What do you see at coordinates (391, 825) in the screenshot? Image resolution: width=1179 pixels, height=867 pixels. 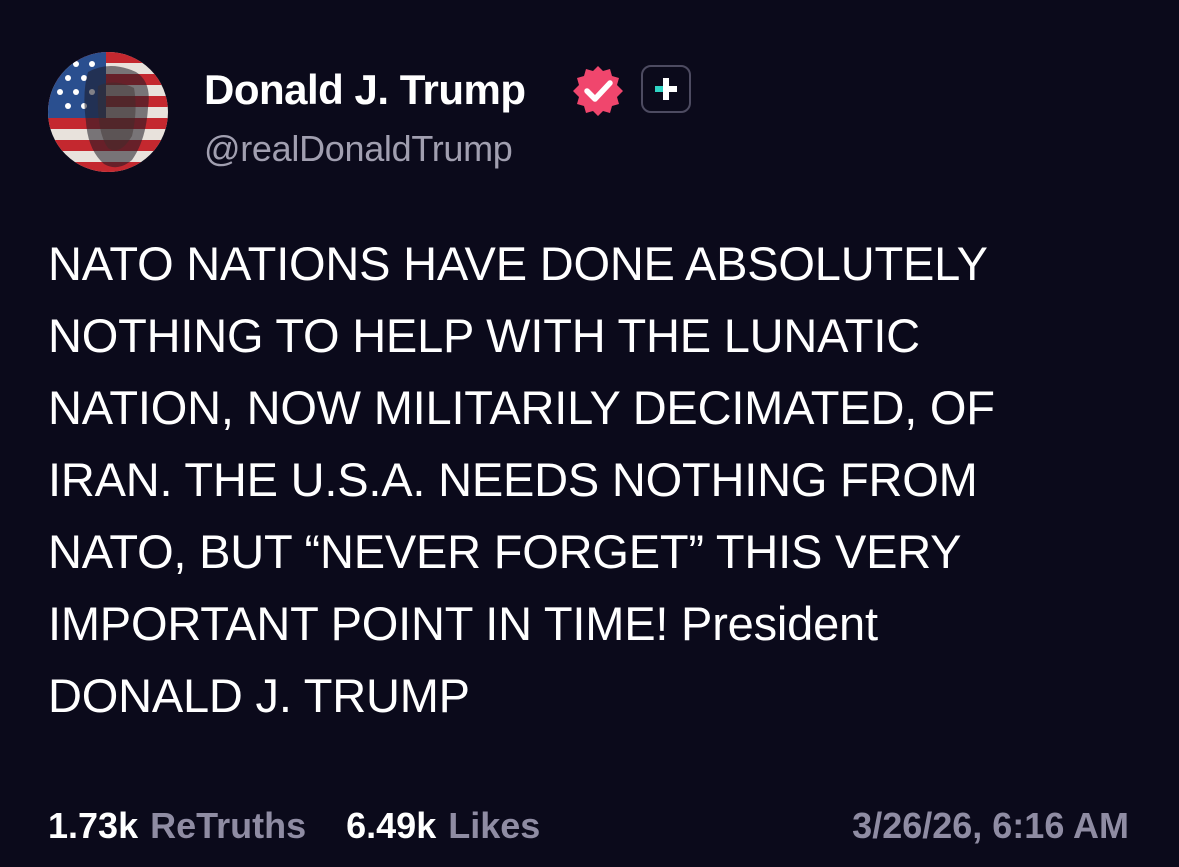 I see `likes-count: 6.49k` at bounding box center [391, 825].